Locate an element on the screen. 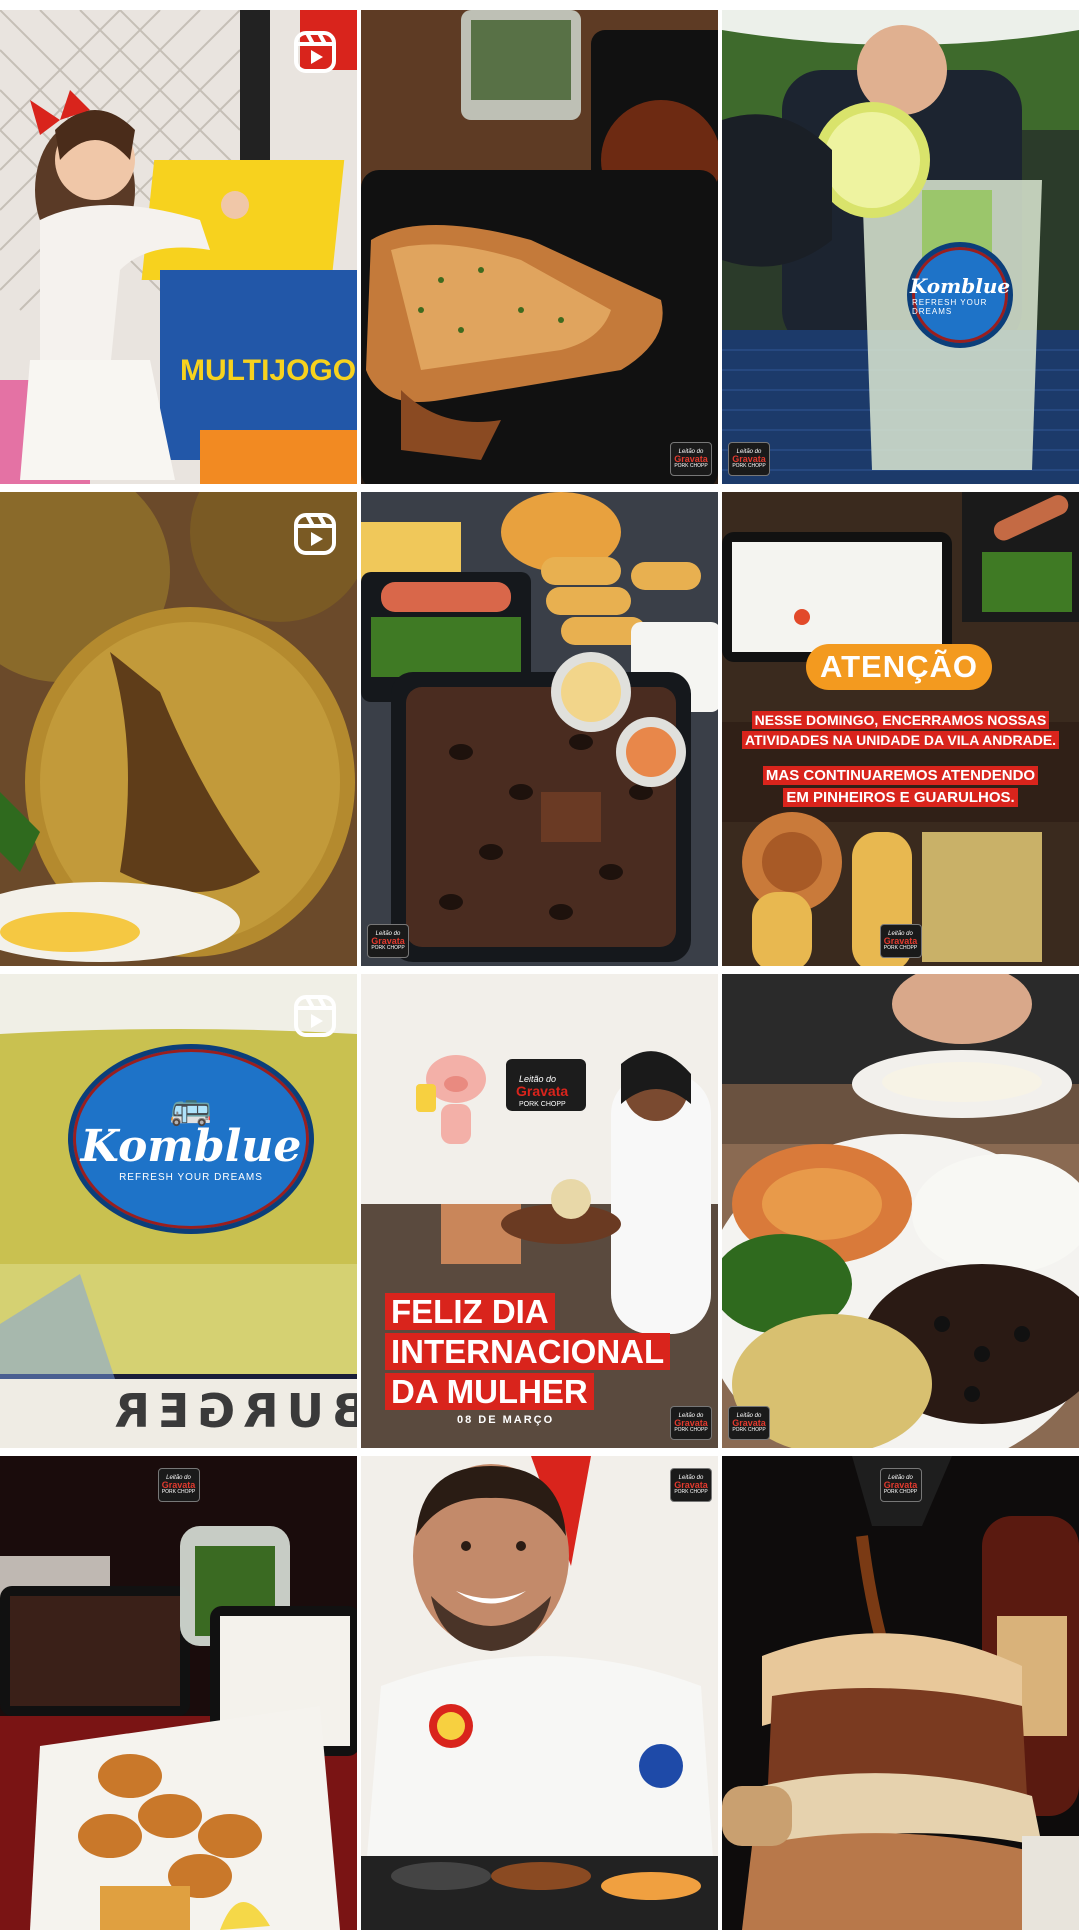 This screenshot has width=1080, height=1930. womens-day-date: 08 DE MARÇO is located at coordinates (506, 1420).